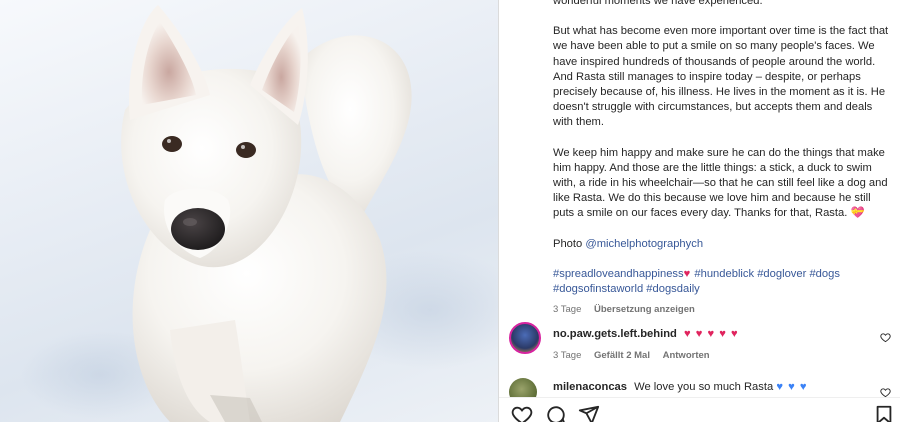  What do you see at coordinates (618, 274) in the screenshot?
I see `hashtag-spreadloveandhappiness: #spreadloveandhappiness` at bounding box center [618, 274].